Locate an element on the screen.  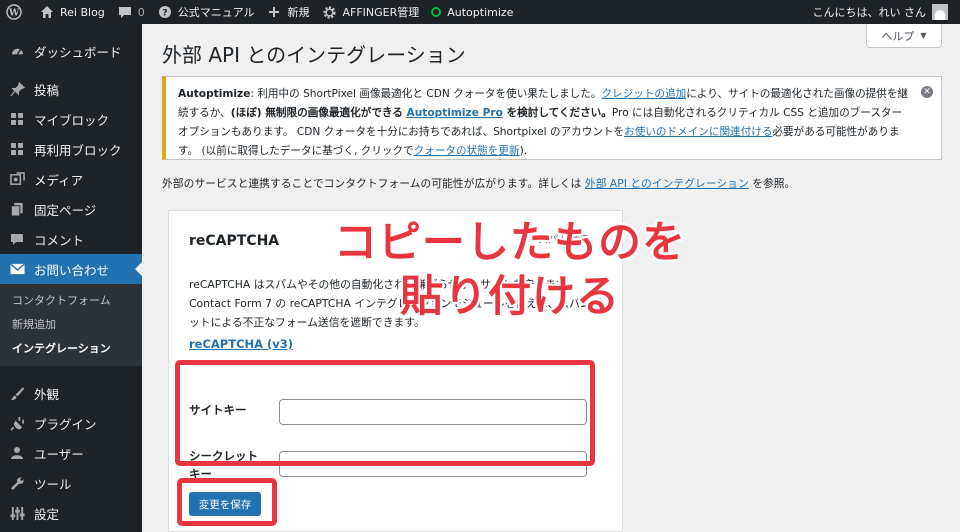
manual-menu: ? 公式マニュアル is located at coordinates (206, 12).